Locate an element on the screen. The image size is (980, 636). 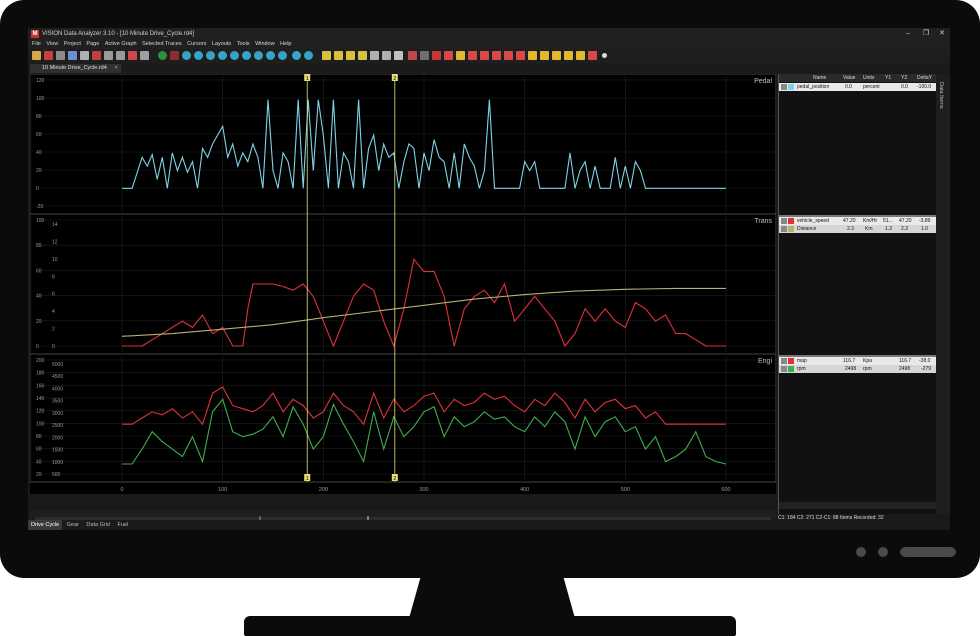
dot-icon is located at coordinates (604, 55).